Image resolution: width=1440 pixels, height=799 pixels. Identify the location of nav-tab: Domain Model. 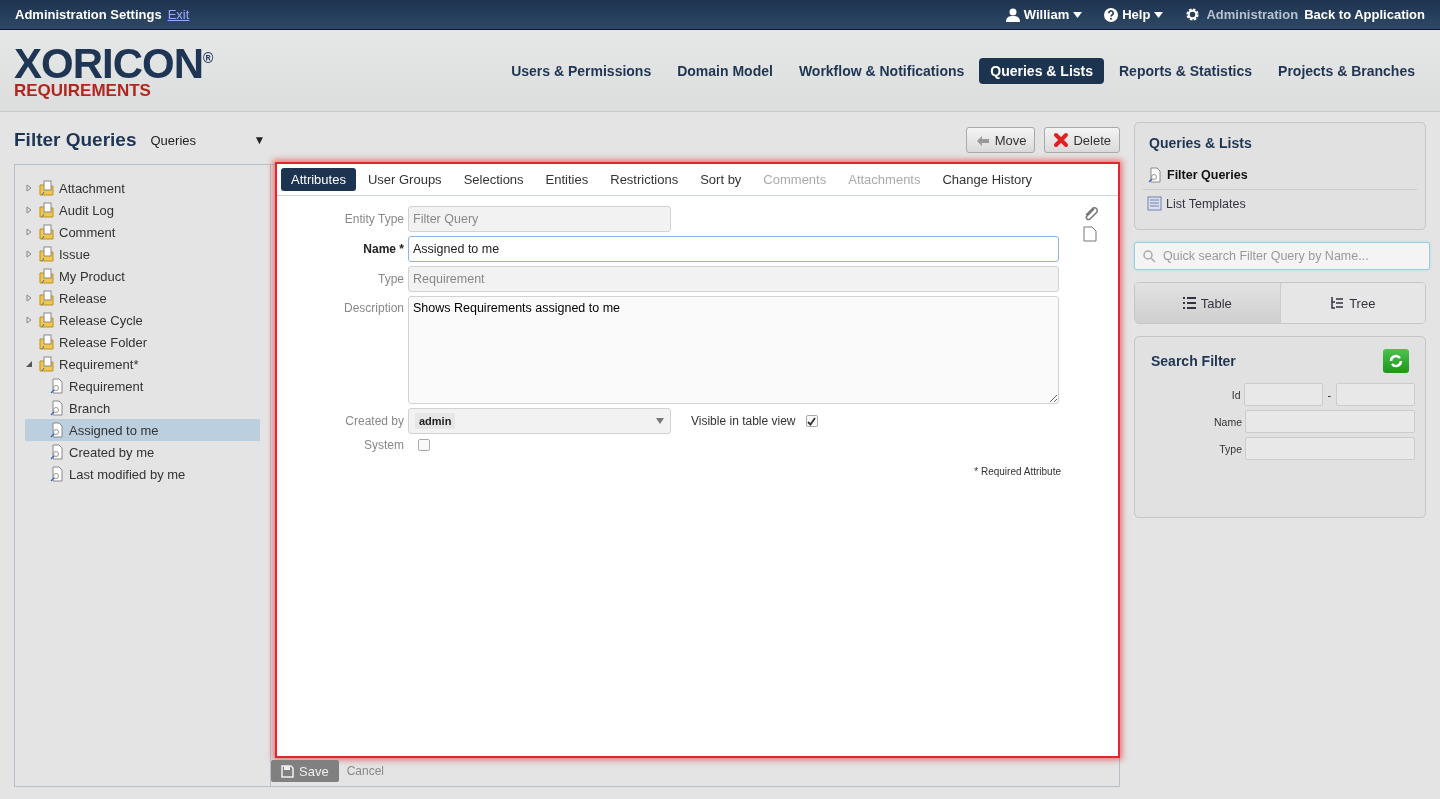
(725, 70).